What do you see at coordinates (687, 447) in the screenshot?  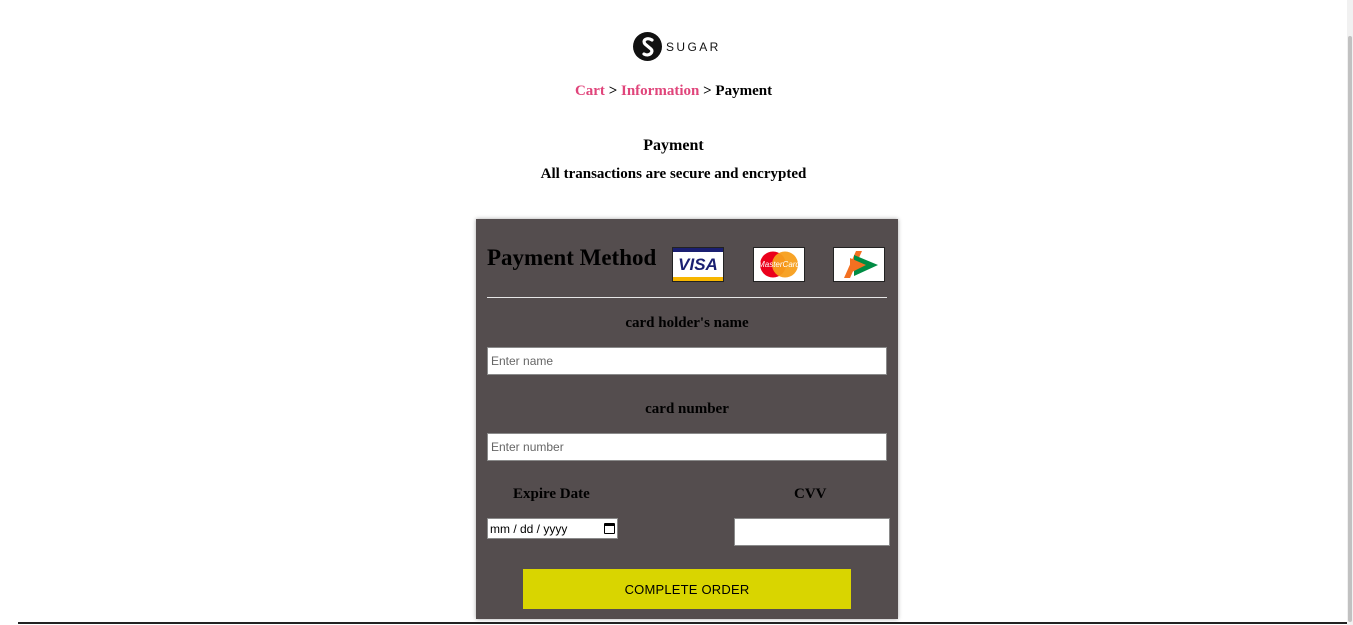 I see `card-number-input` at bounding box center [687, 447].